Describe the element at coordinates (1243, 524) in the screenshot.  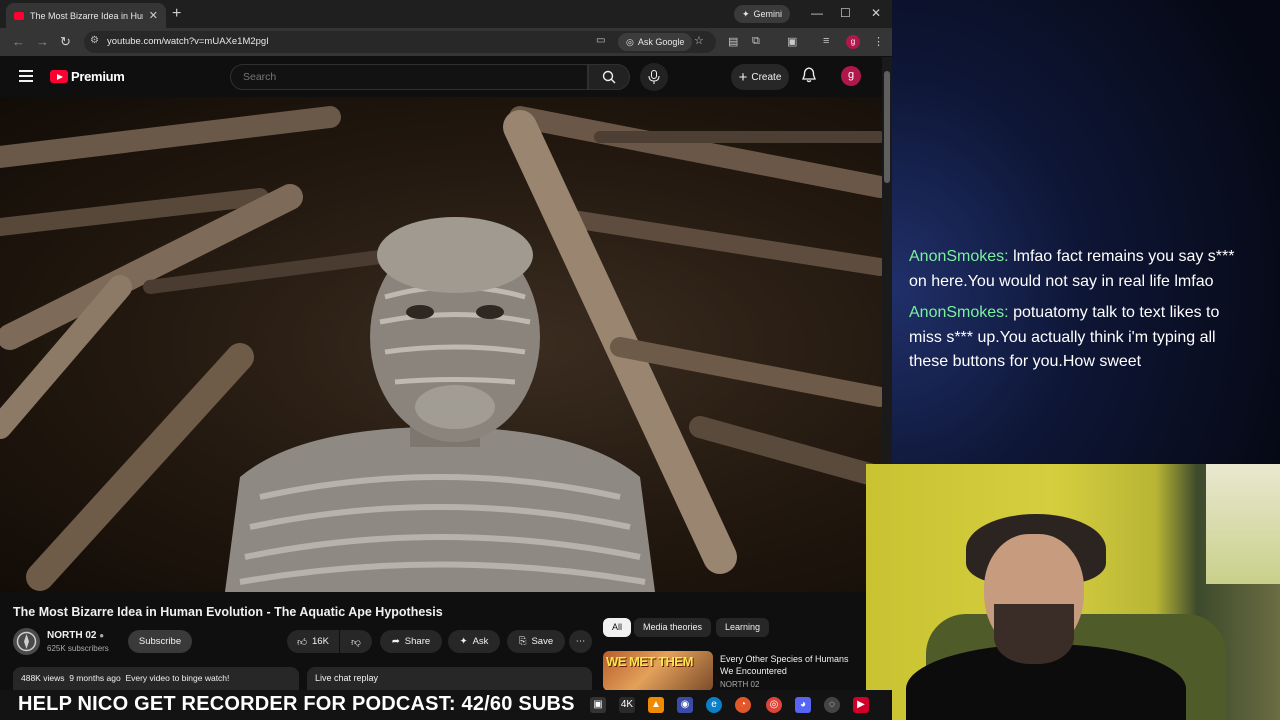
I see `webcam-window-background` at that location.